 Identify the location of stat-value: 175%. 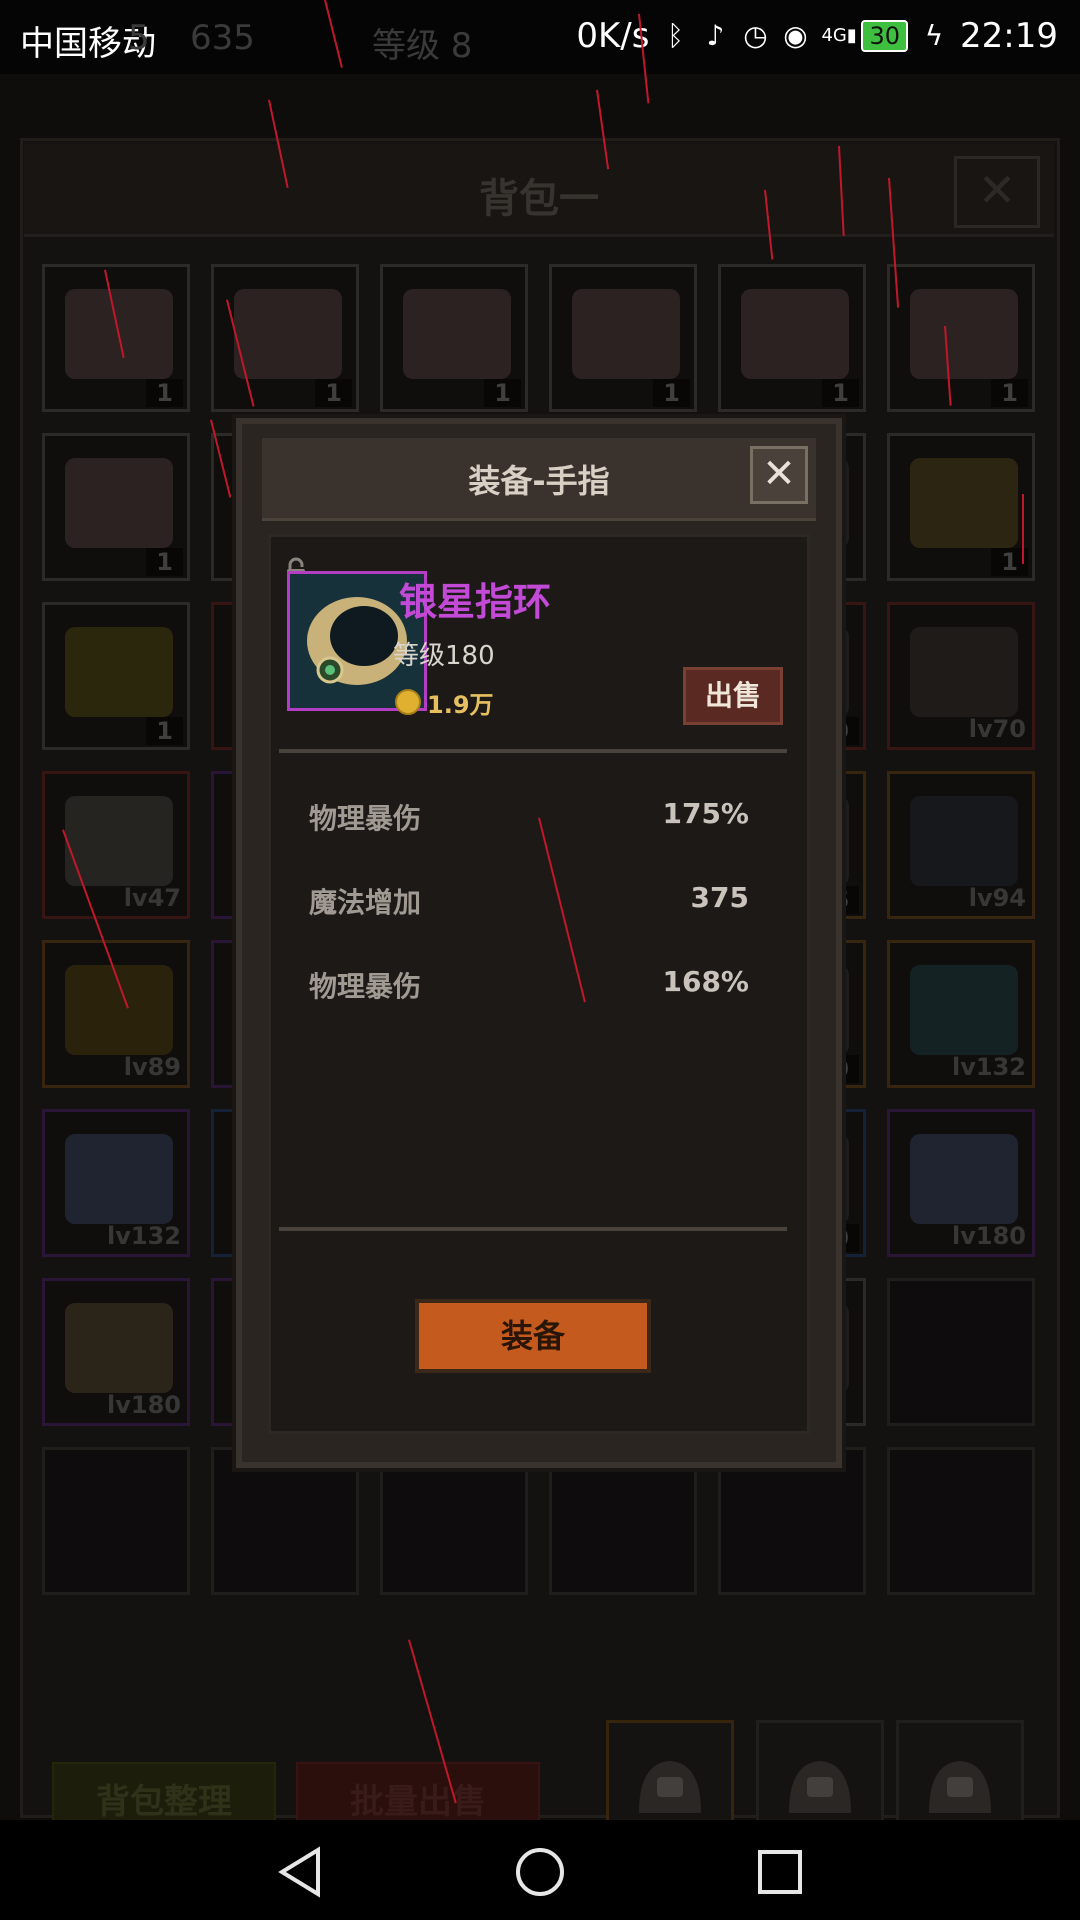
(705, 813).